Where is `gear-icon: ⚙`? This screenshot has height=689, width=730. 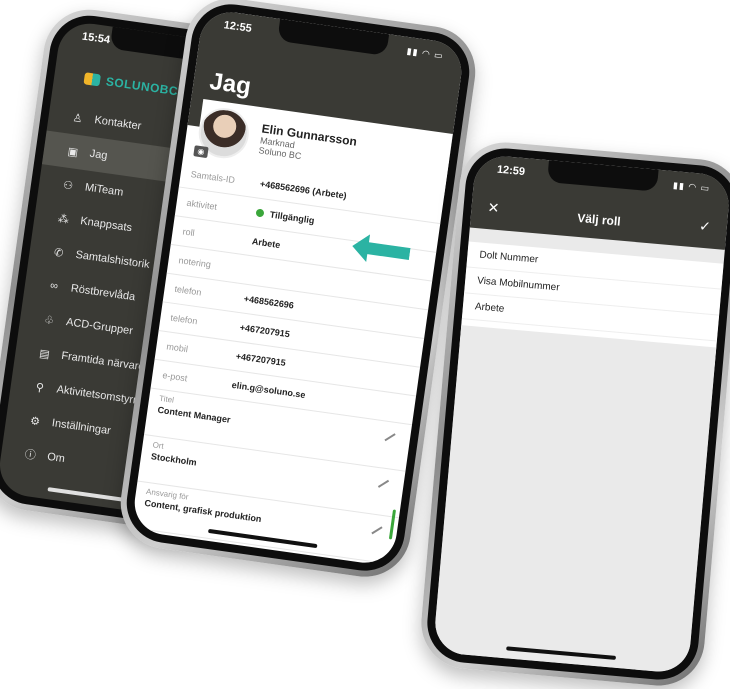 gear-icon: ⚙ is located at coordinates (35, 421).